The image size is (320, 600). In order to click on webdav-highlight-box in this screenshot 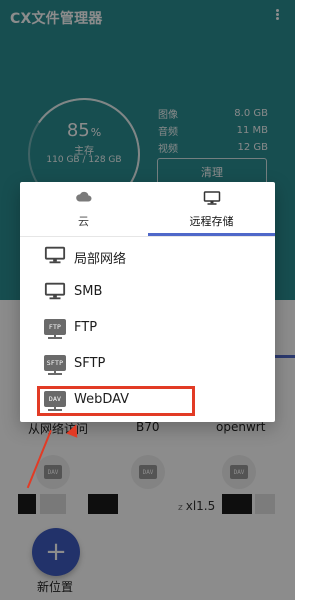, I will do `click(116, 401)`.